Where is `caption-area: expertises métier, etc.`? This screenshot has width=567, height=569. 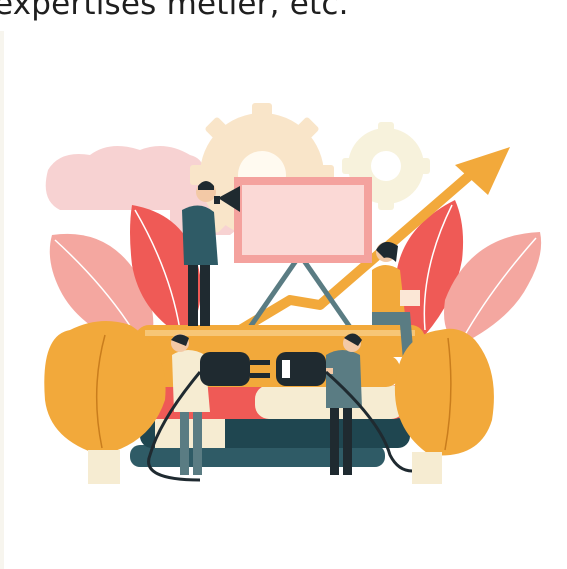
caption-area: expertises métier, etc. is located at coordinates (283, 15).